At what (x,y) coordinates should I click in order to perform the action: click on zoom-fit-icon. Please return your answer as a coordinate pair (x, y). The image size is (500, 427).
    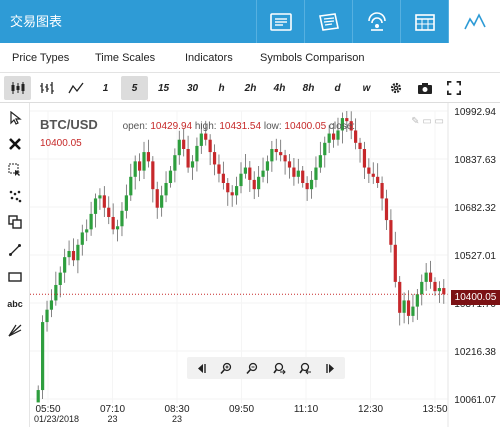
    Looking at the image, I should click on (279, 368).